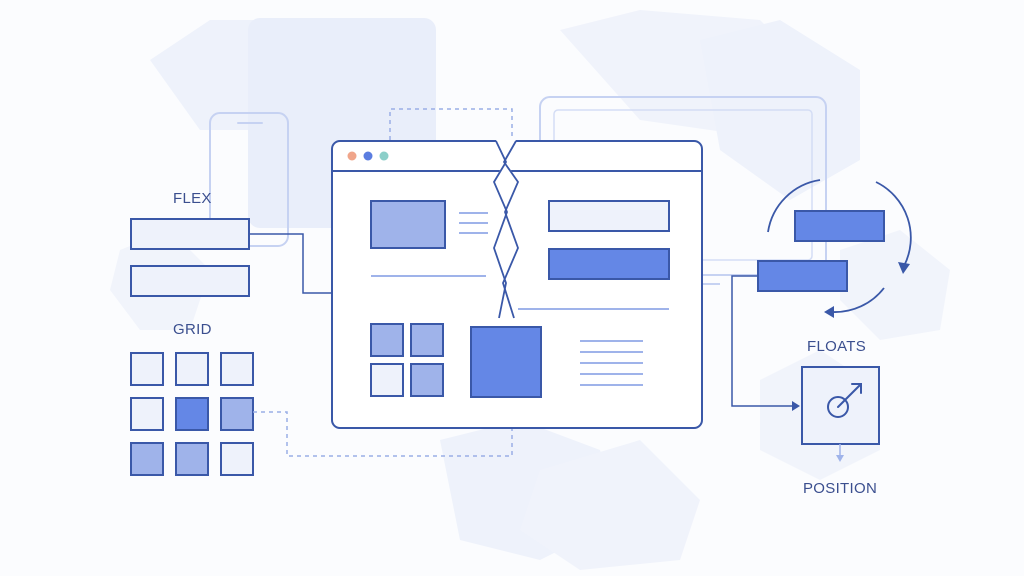  What do you see at coordinates (192, 198) in the screenshot?
I see `flex-label: FLEX` at bounding box center [192, 198].